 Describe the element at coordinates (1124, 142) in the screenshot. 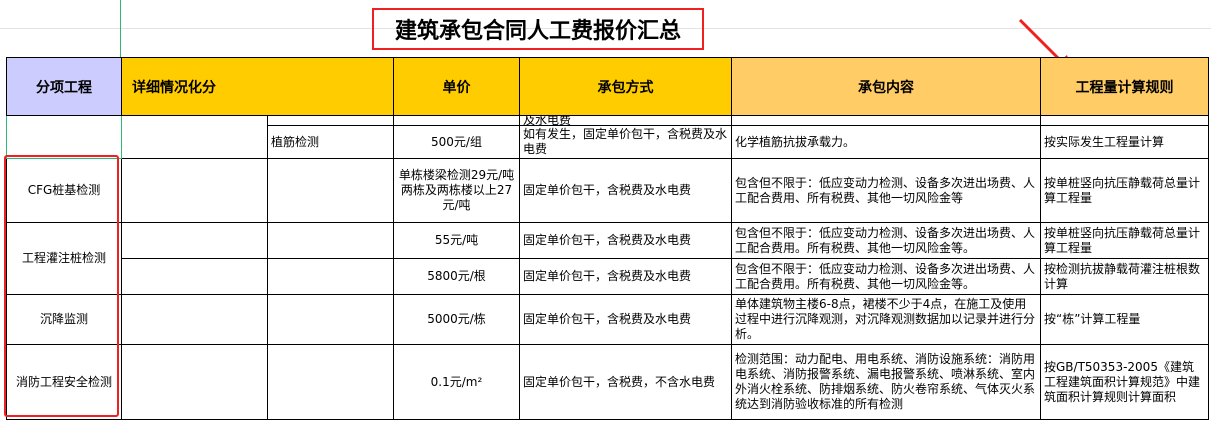

I see `rule-cell: 按实际发生工程量计算` at that location.